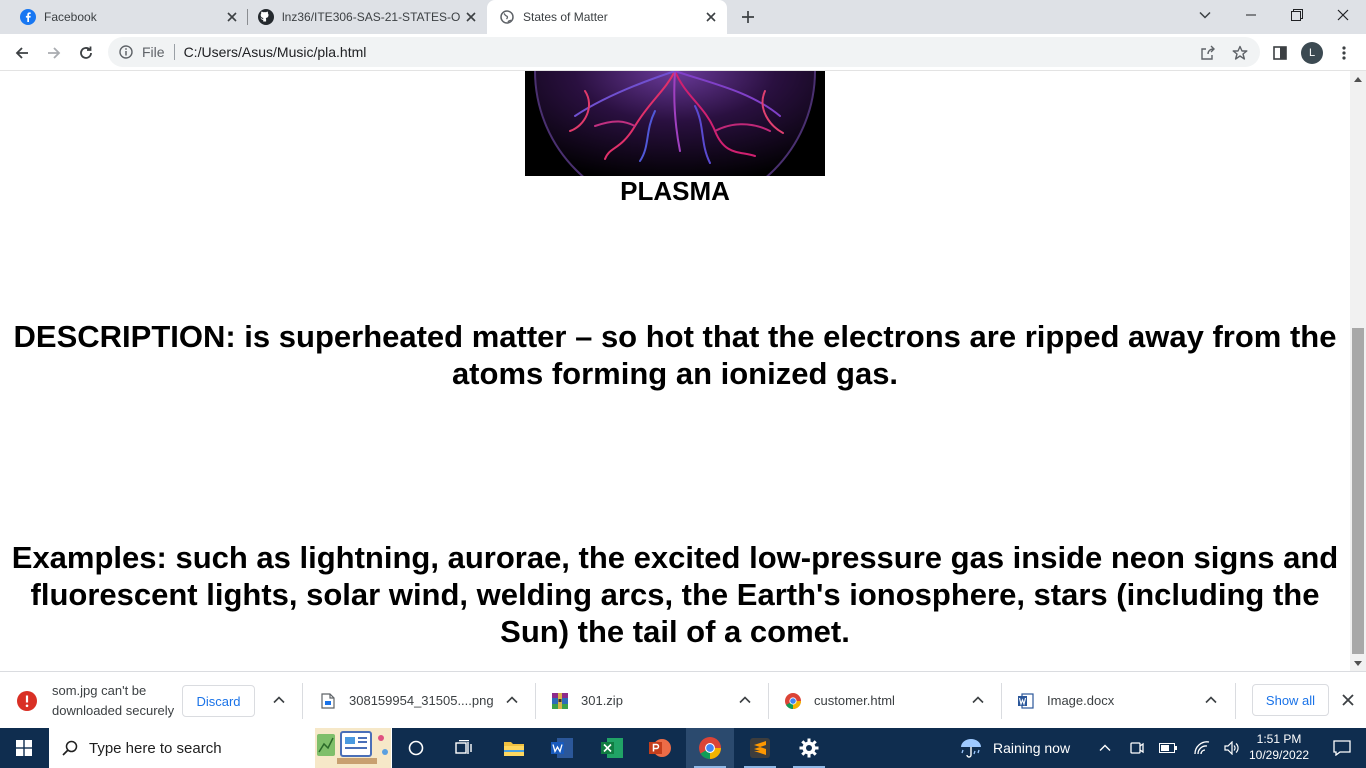  What do you see at coordinates (710, 748) in the screenshot?
I see `chrome-taskbar-icon` at bounding box center [710, 748].